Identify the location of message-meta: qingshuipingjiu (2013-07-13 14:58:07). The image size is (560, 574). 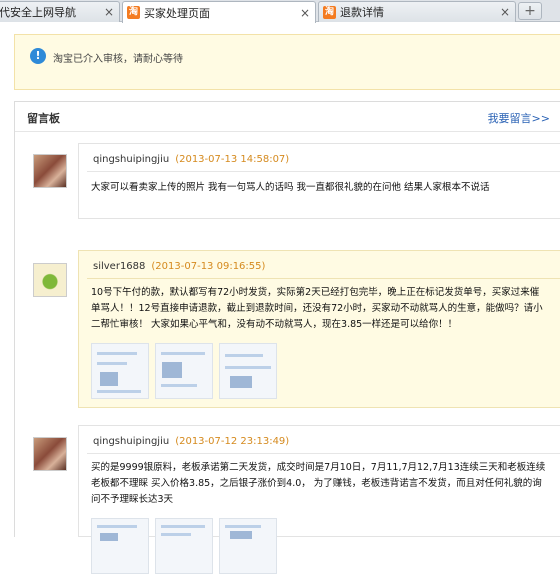
(191, 159).